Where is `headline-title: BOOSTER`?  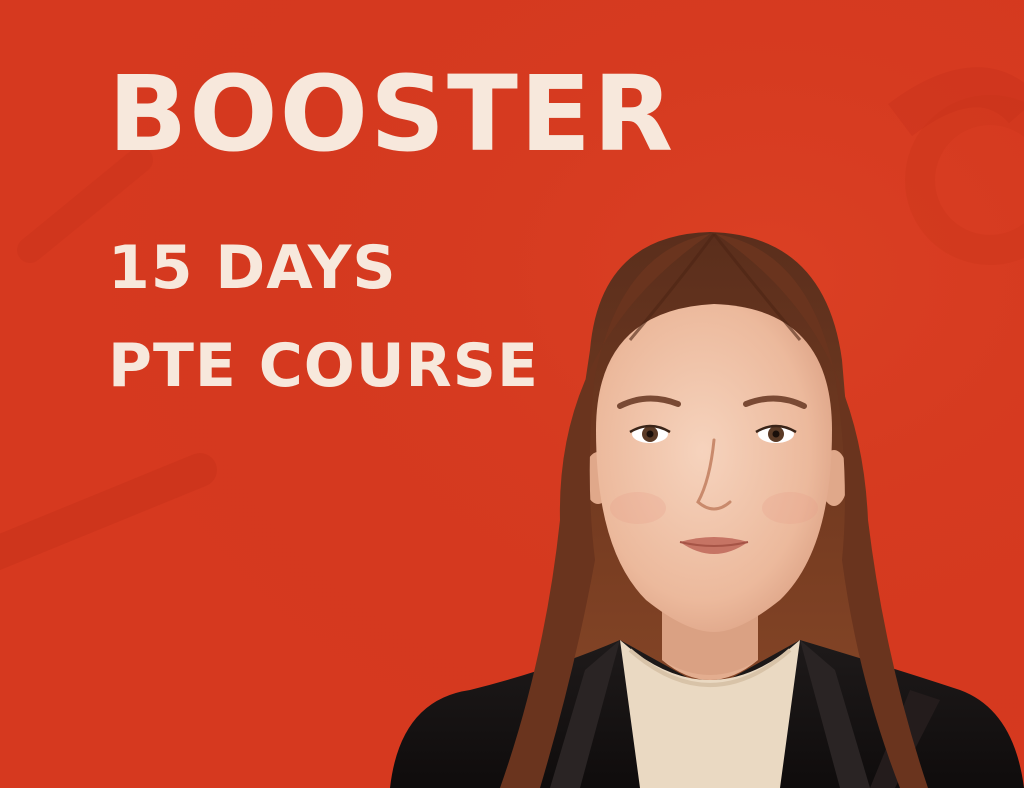 headline-title: BOOSTER is located at coordinates (392, 114).